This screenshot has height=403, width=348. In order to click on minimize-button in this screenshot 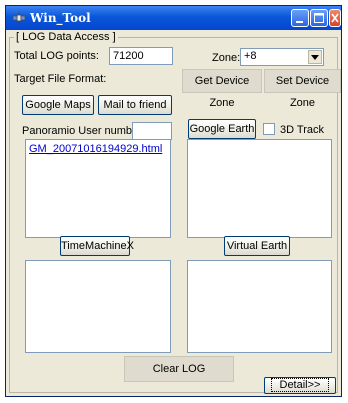, I will do `click(300, 18)`.